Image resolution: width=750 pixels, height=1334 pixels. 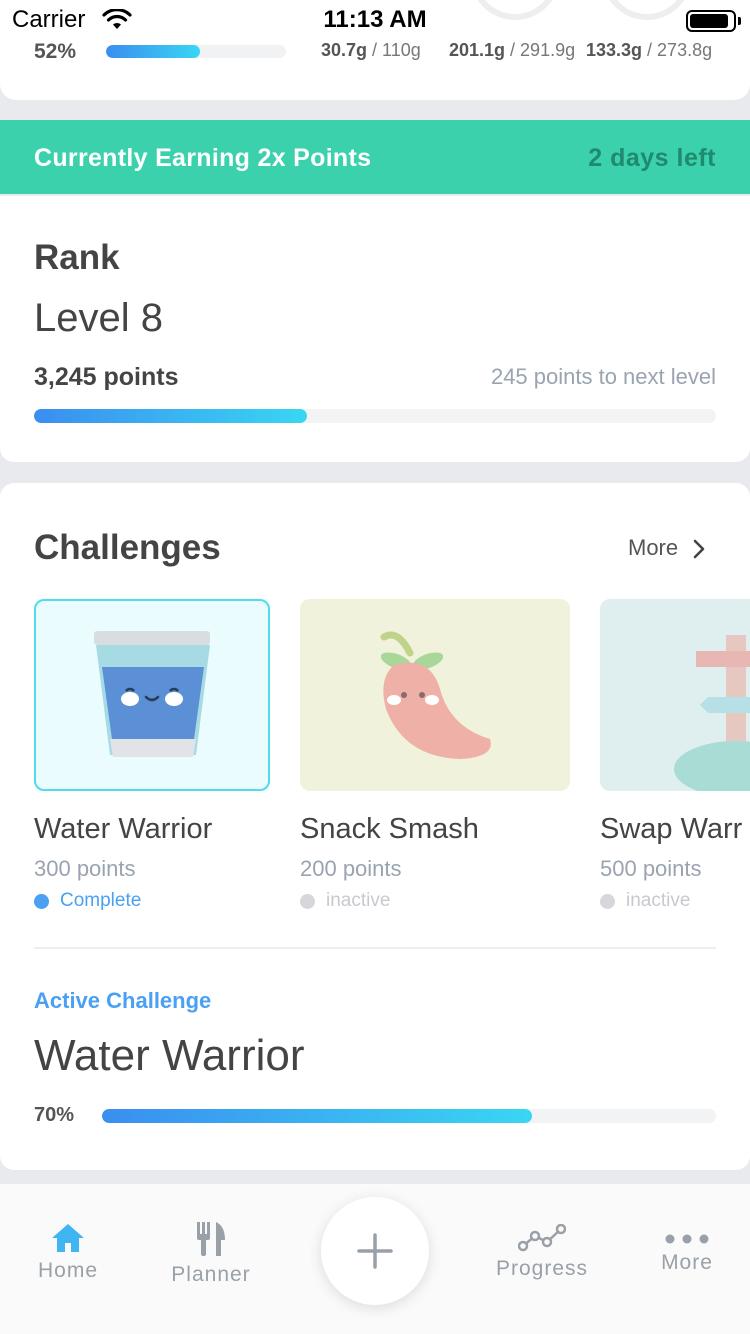 What do you see at coordinates (371, 50) in the screenshot?
I see `macro-protein: 30.7g / 110g` at bounding box center [371, 50].